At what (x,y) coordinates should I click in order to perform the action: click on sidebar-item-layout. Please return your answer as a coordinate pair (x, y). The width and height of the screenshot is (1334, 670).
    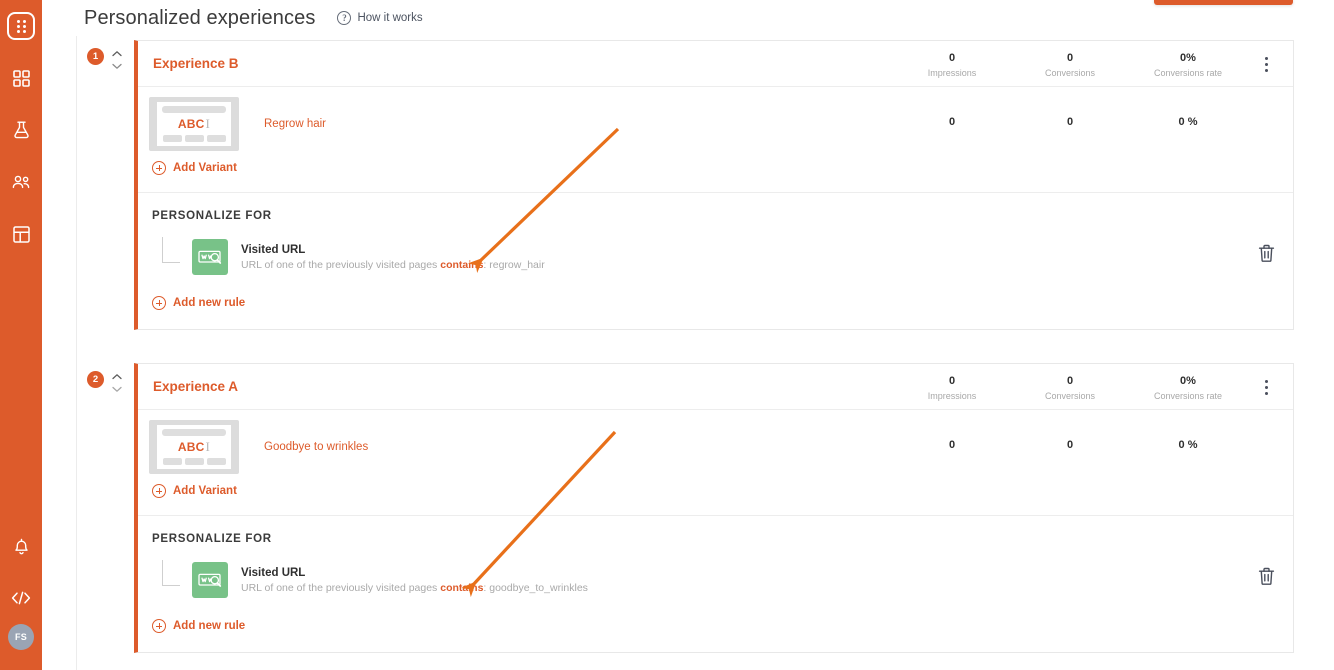
    Looking at the image, I should click on (21, 234).